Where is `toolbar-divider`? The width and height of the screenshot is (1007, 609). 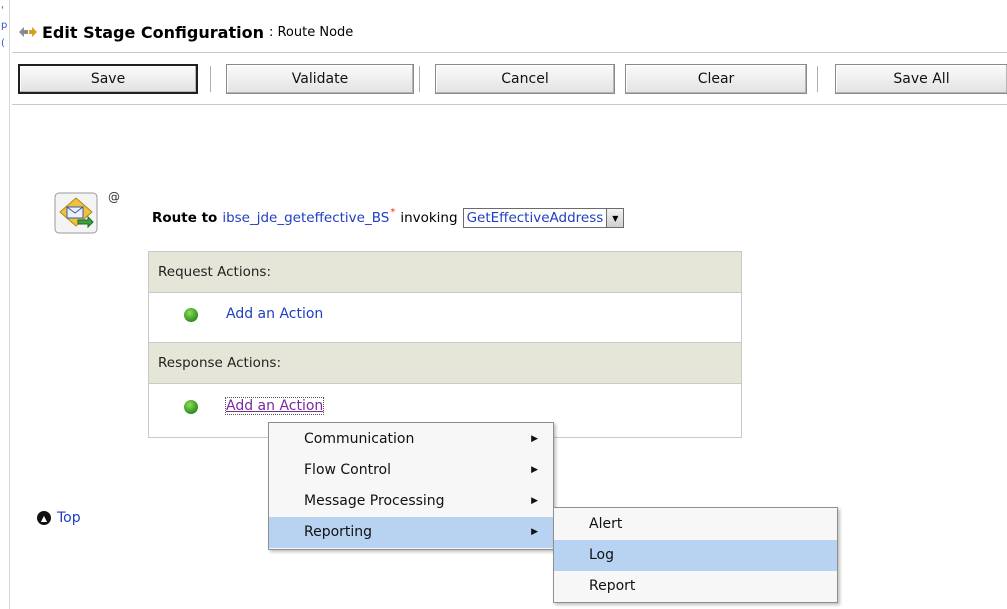 toolbar-divider is located at coordinates (509, 104).